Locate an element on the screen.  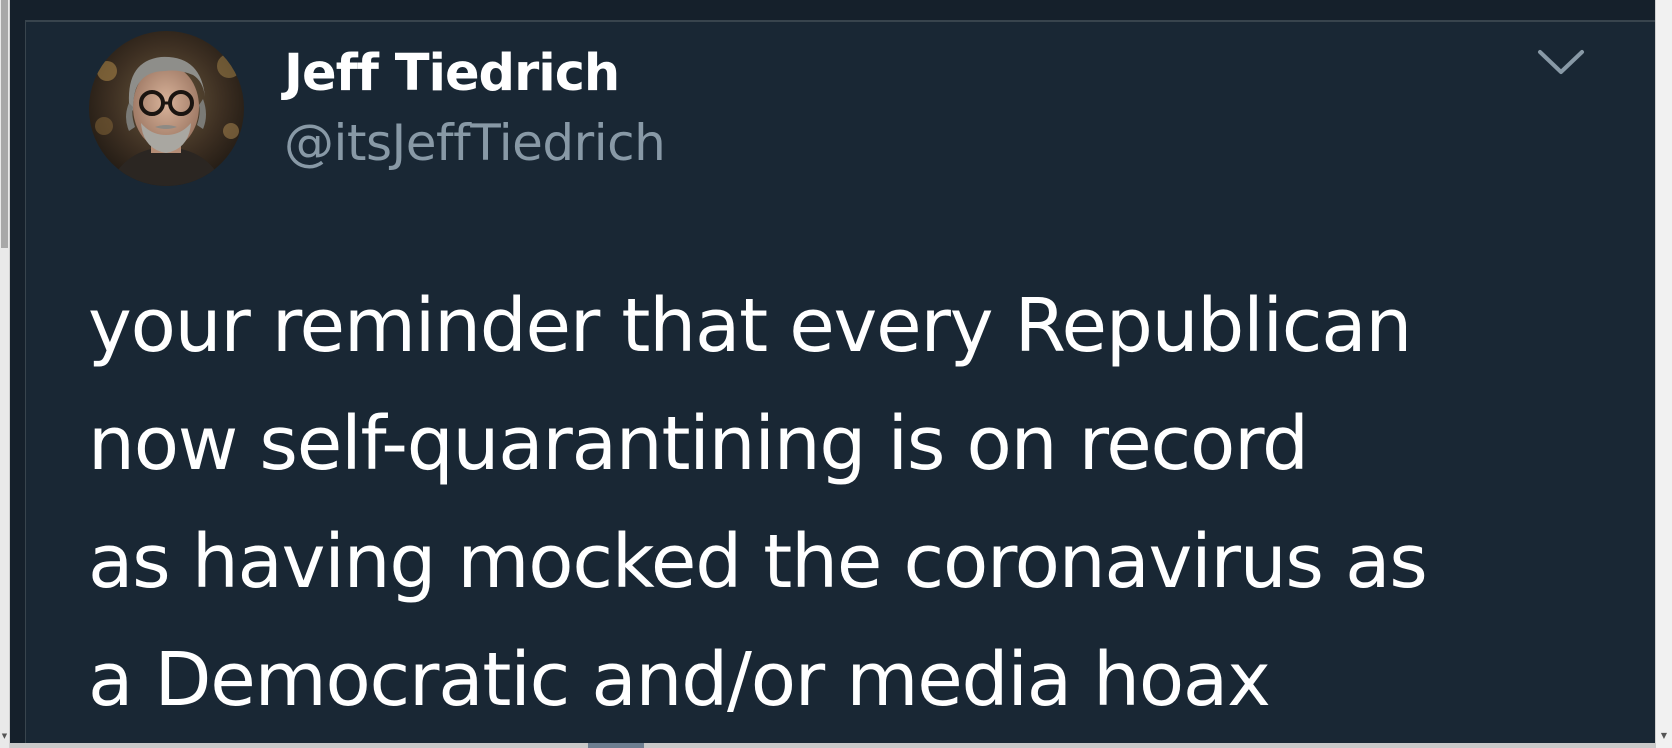
tweet-text-line: a Democratic and/or media hoax is located at coordinates (679, 680).